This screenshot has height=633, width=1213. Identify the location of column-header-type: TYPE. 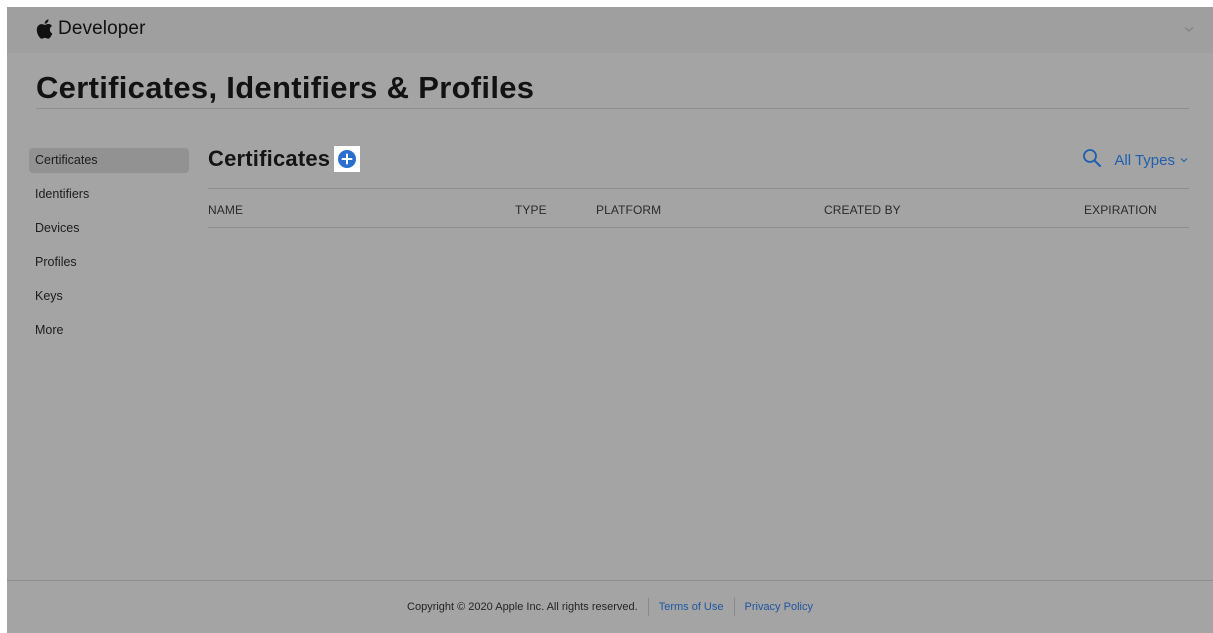
(531, 210).